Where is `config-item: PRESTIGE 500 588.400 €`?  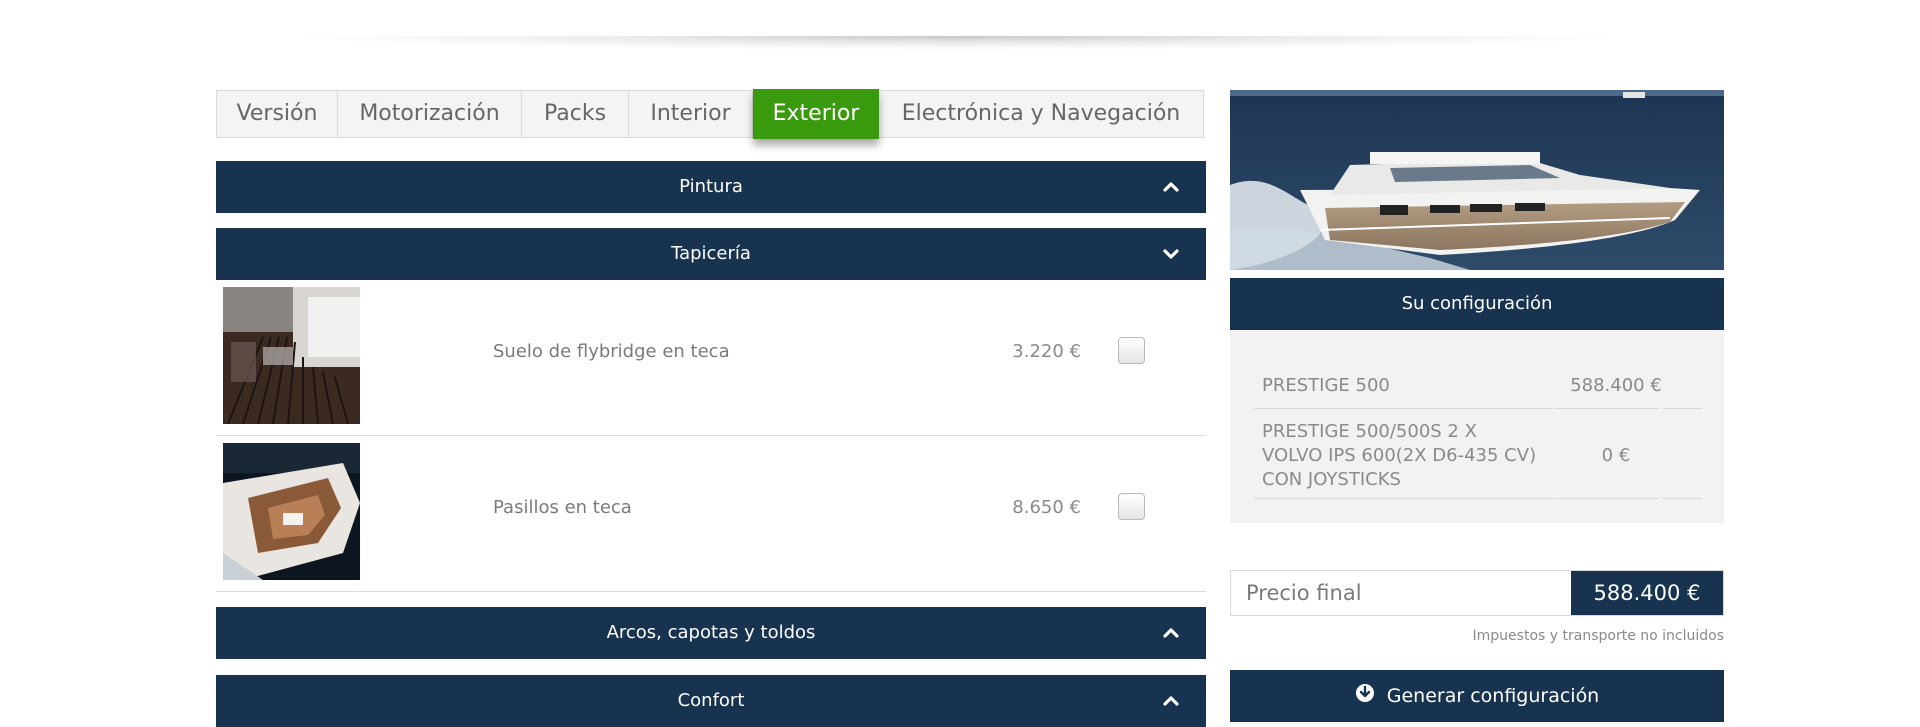 config-item: PRESTIGE 500 588.400 € is located at coordinates (1476, 386).